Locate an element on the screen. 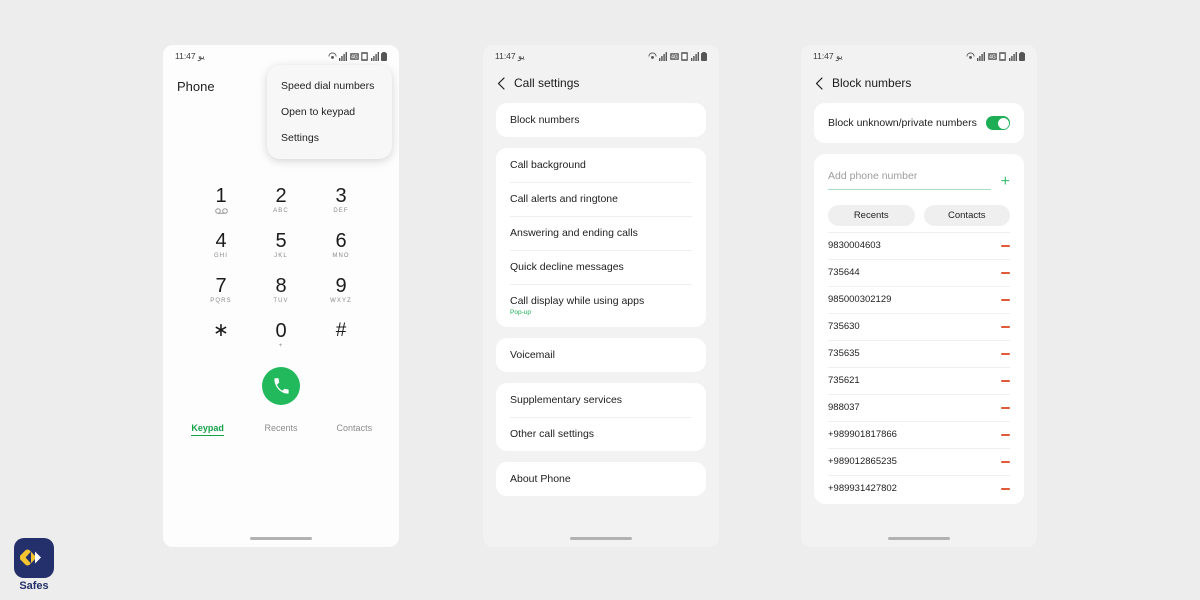  settings-row-label: Supplementary services is located at coordinates (566, 400).